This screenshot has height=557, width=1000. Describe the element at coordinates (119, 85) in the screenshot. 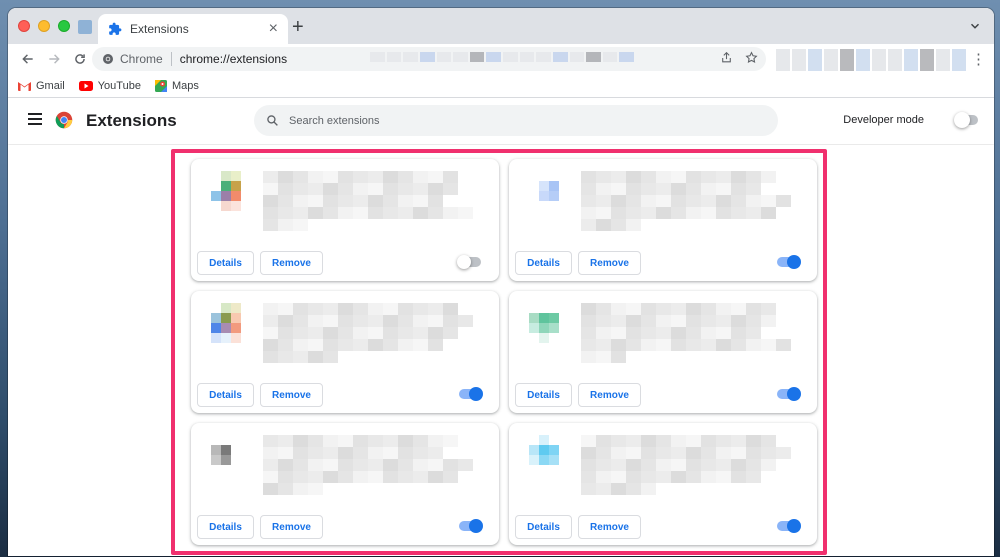

I see `bookmark-label: YouTube` at that location.